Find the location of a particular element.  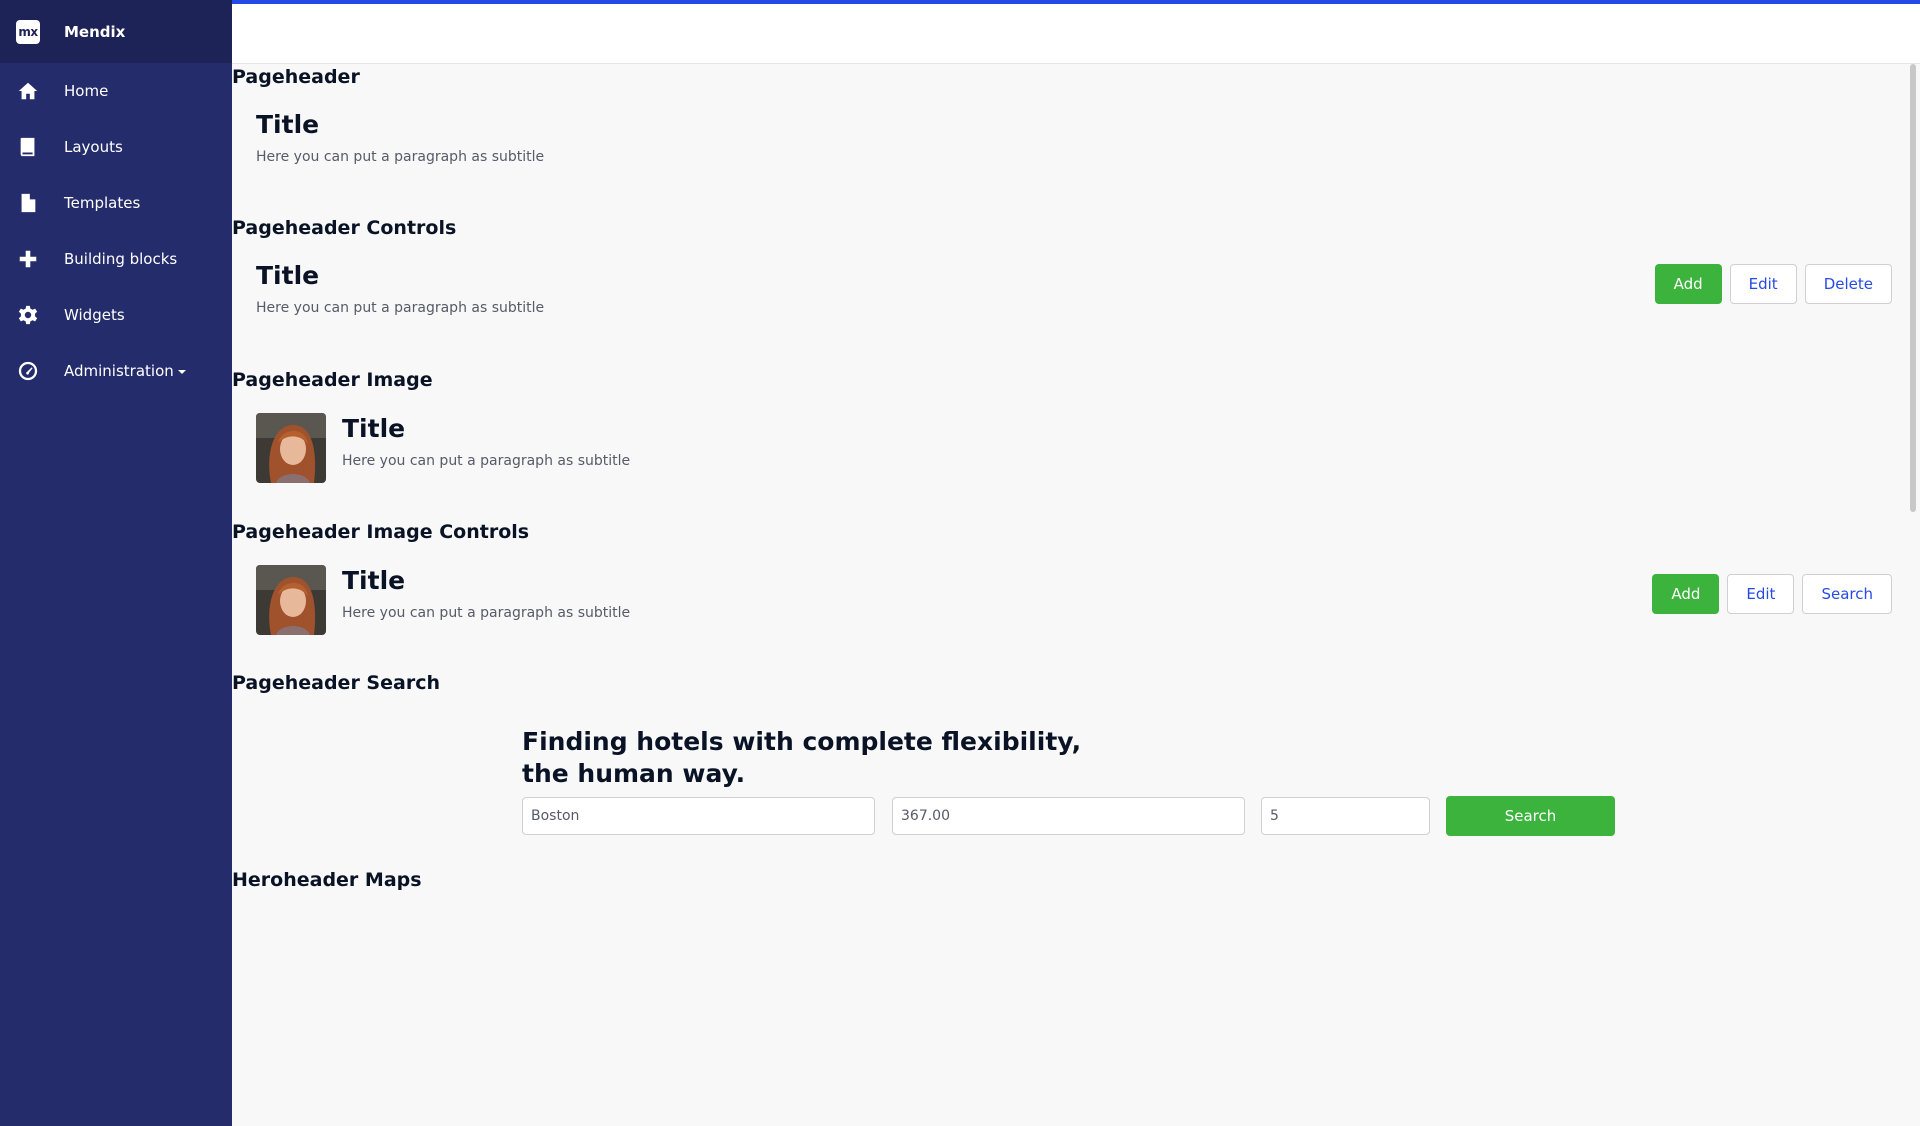

location-input: Boston is located at coordinates (698, 816).